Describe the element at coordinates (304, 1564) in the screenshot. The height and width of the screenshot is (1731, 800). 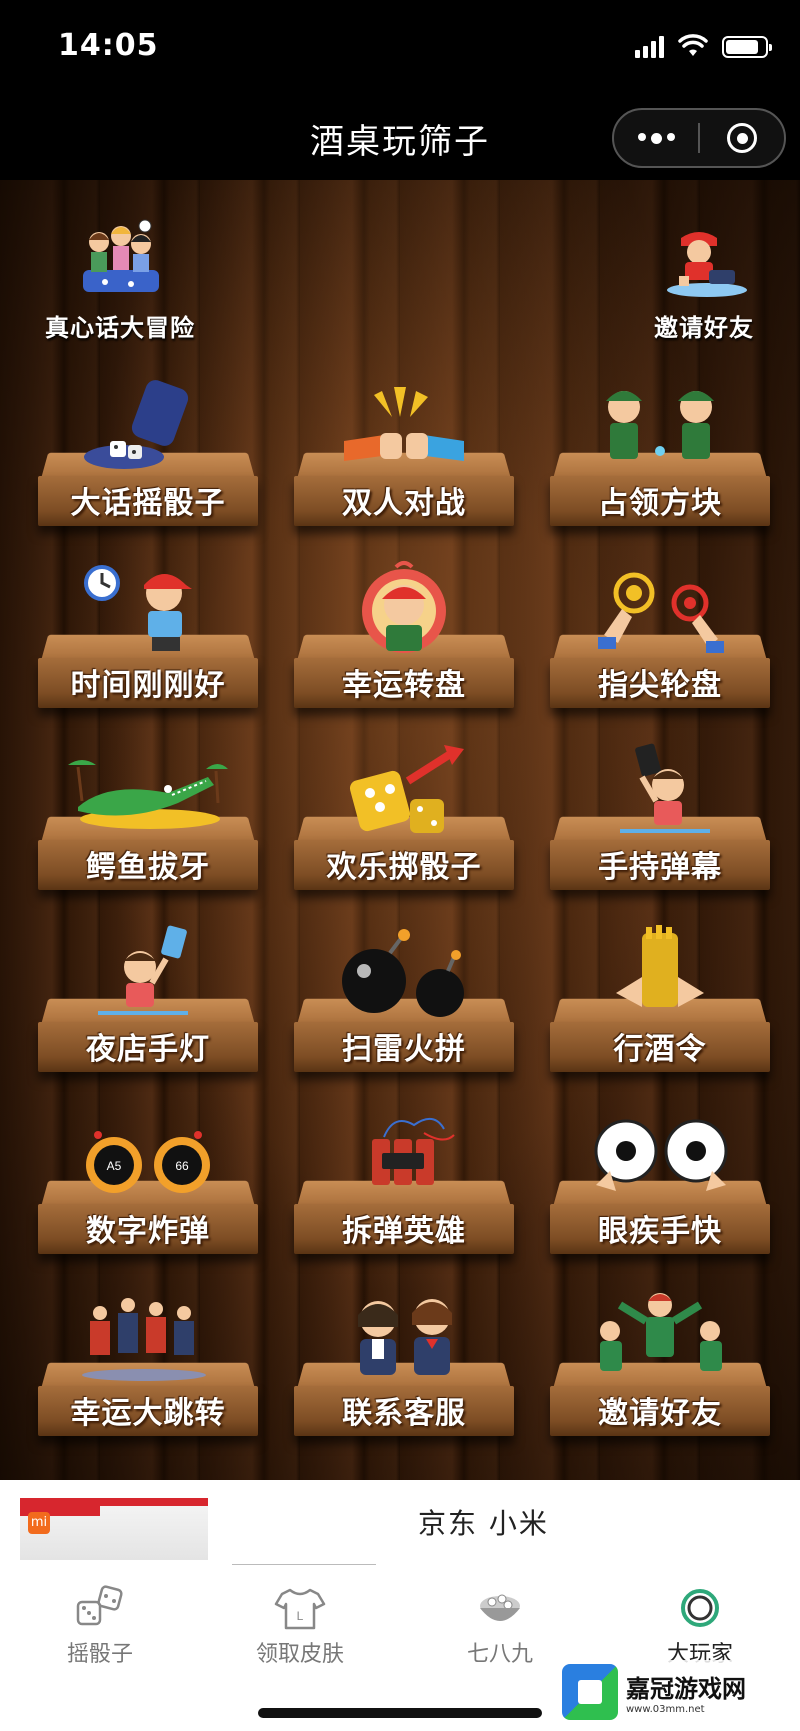
I see `ad-divider` at that location.